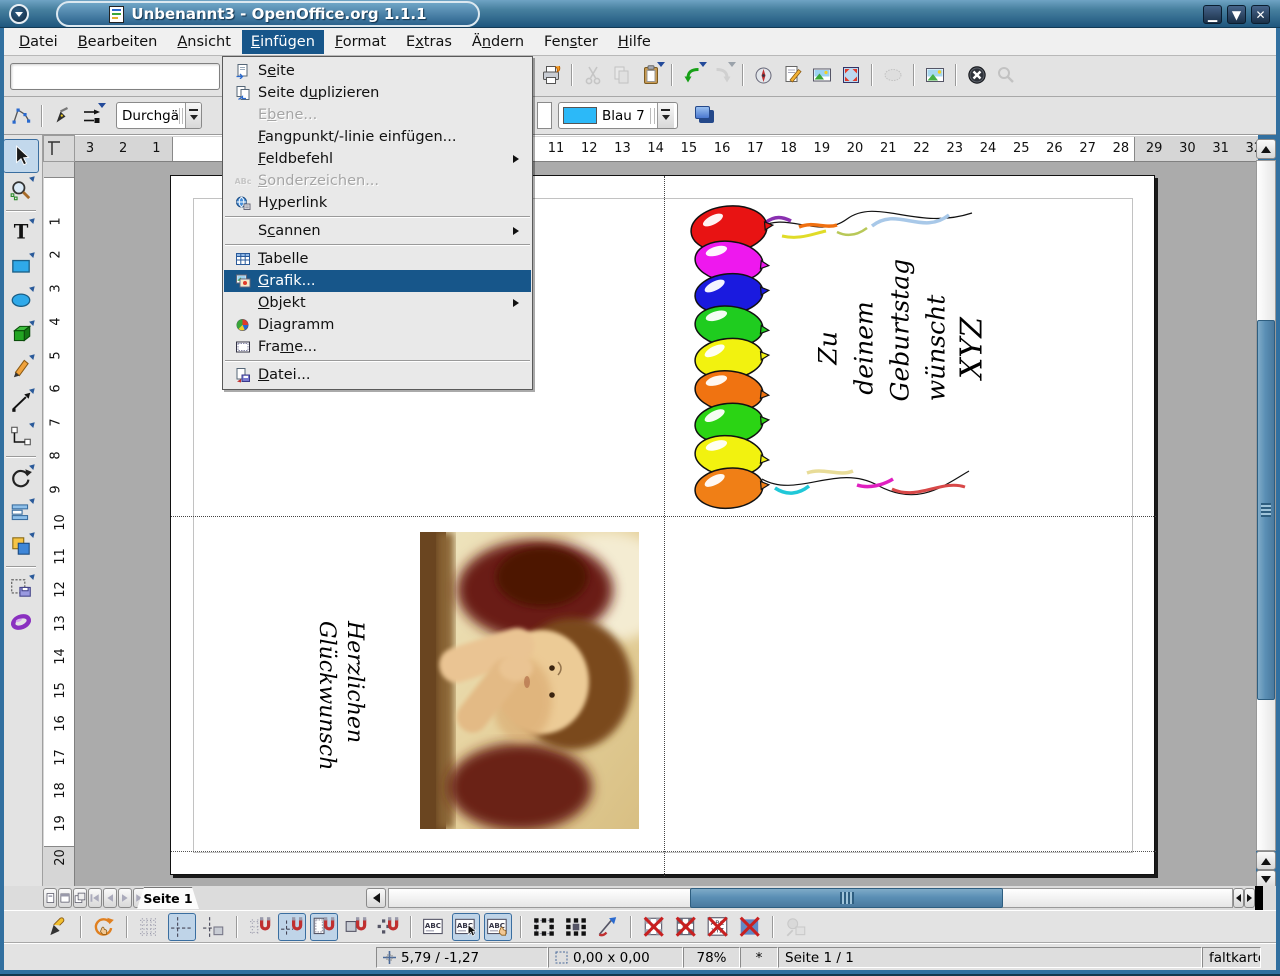 The image size is (1280, 976). What do you see at coordinates (1260, 14) in the screenshot?
I see `close-button: ✕` at bounding box center [1260, 14].